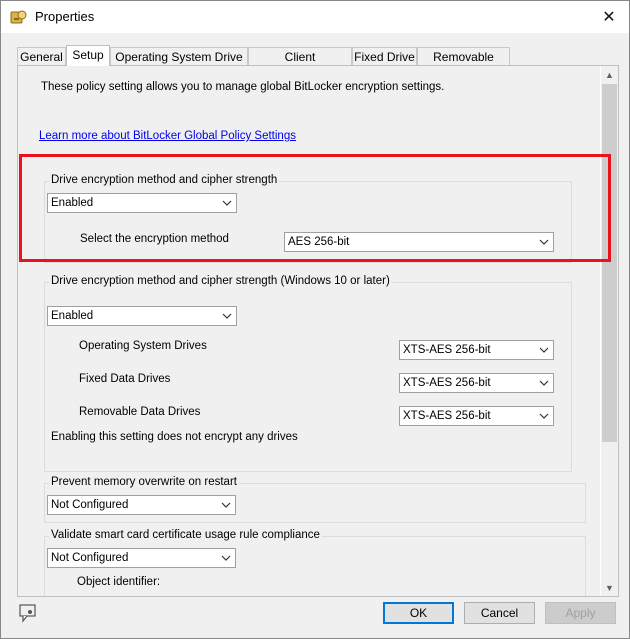  Describe the element at coordinates (463, 64) in the screenshot. I see `tab-removable-drive: Removable Drive` at that location.